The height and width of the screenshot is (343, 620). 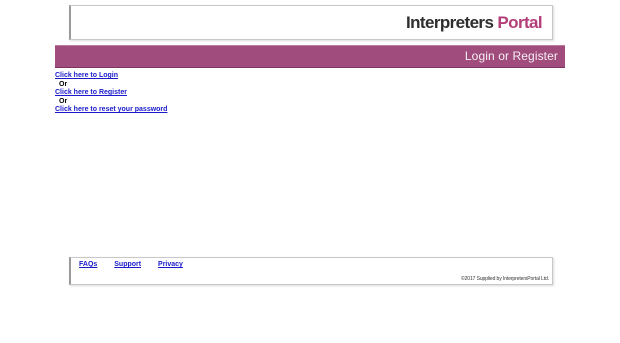 What do you see at coordinates (310, 56) in the screenshot?
I see `page-banner: Login or Register` at bounding box center [310, 56].